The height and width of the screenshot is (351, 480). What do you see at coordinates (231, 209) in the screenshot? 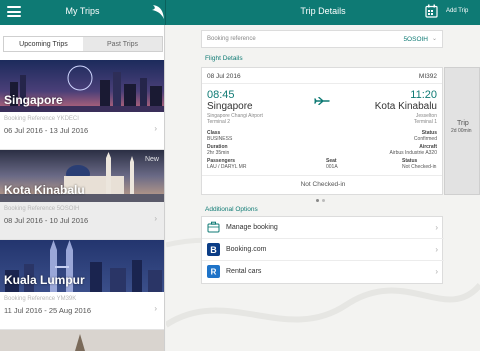
I see `additional-options-title: Additional Options` at bounding box center [231, 209].